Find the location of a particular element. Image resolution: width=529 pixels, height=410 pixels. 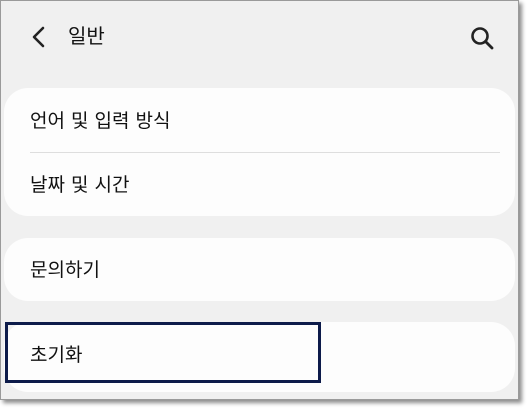

menu-item-label: 언어 및 입력 방식 is located at coordinates (100, 121).